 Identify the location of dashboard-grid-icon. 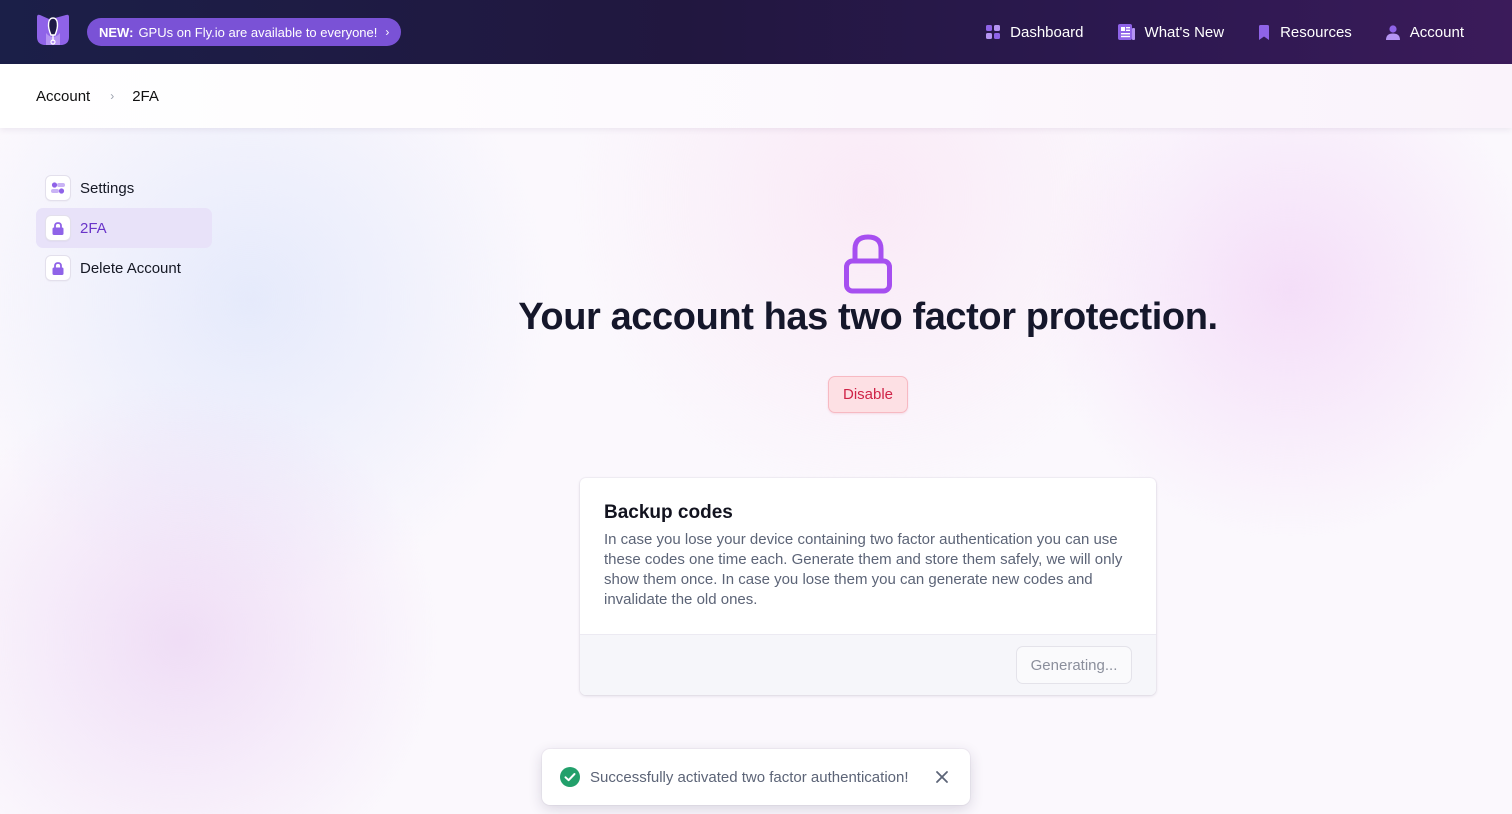
(993, 32).